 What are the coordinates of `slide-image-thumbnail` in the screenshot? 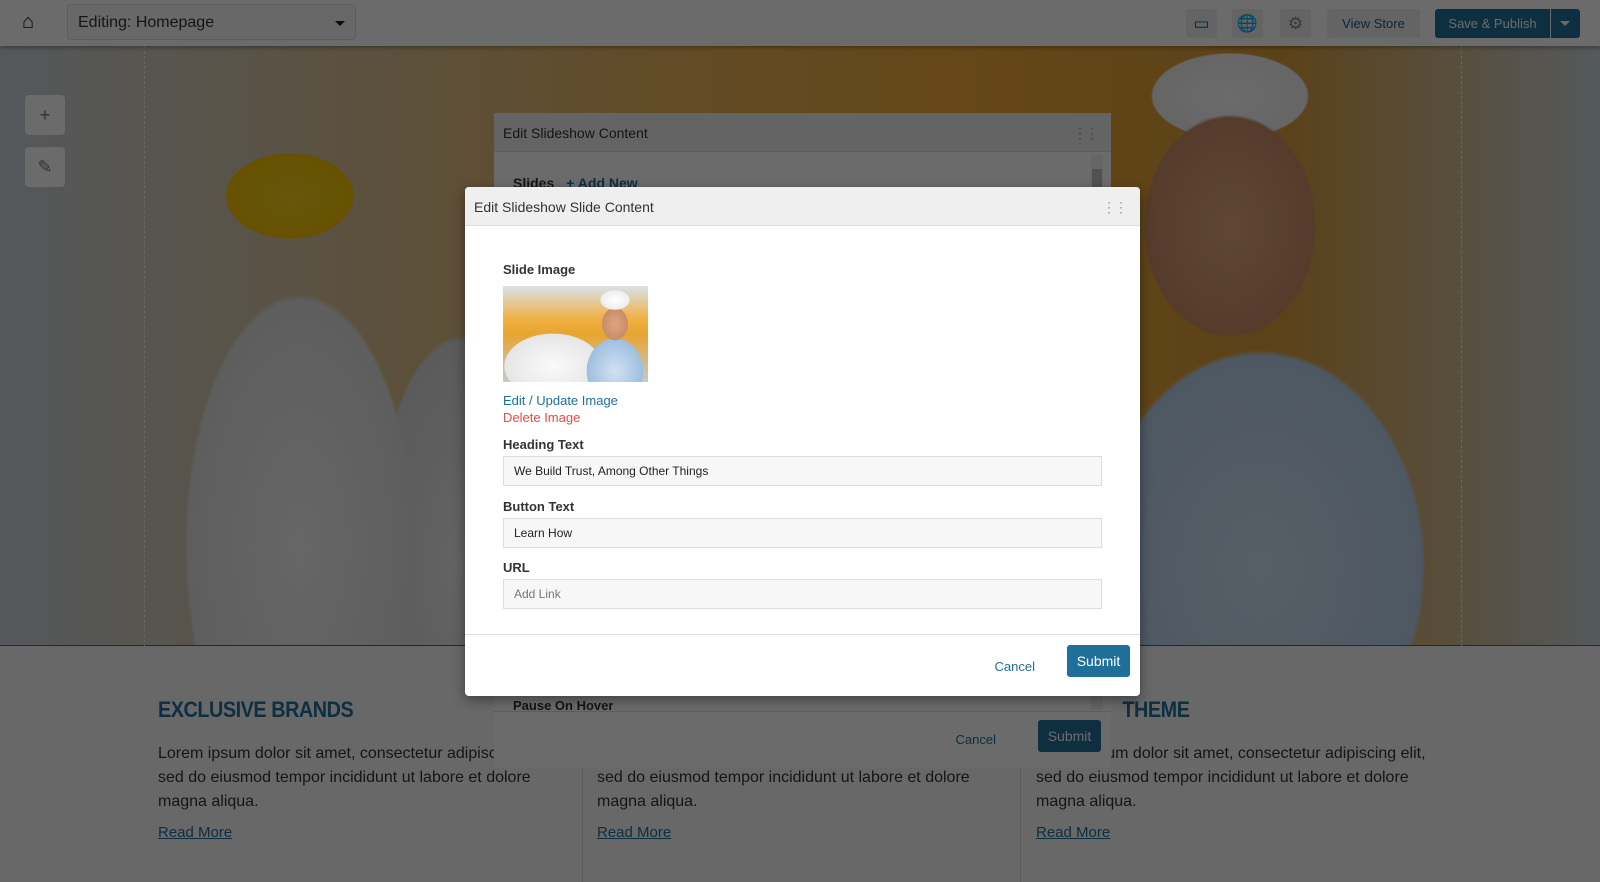 It's located at (575, 334).